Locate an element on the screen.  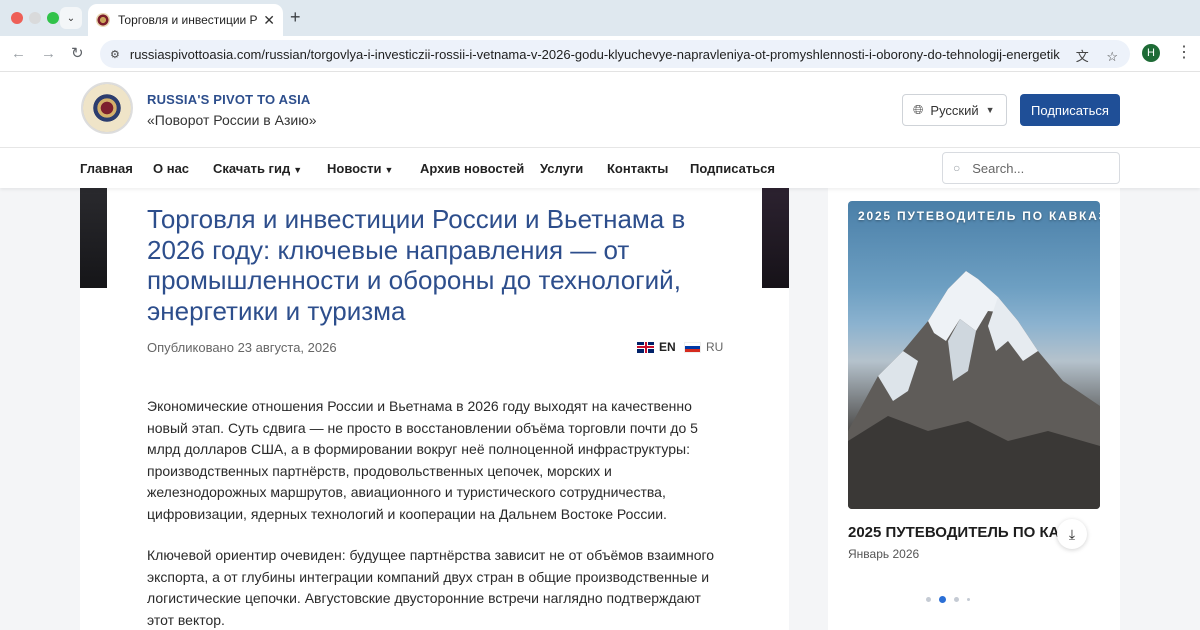
profile-avatar: H is located at coordinates (1151, 53).